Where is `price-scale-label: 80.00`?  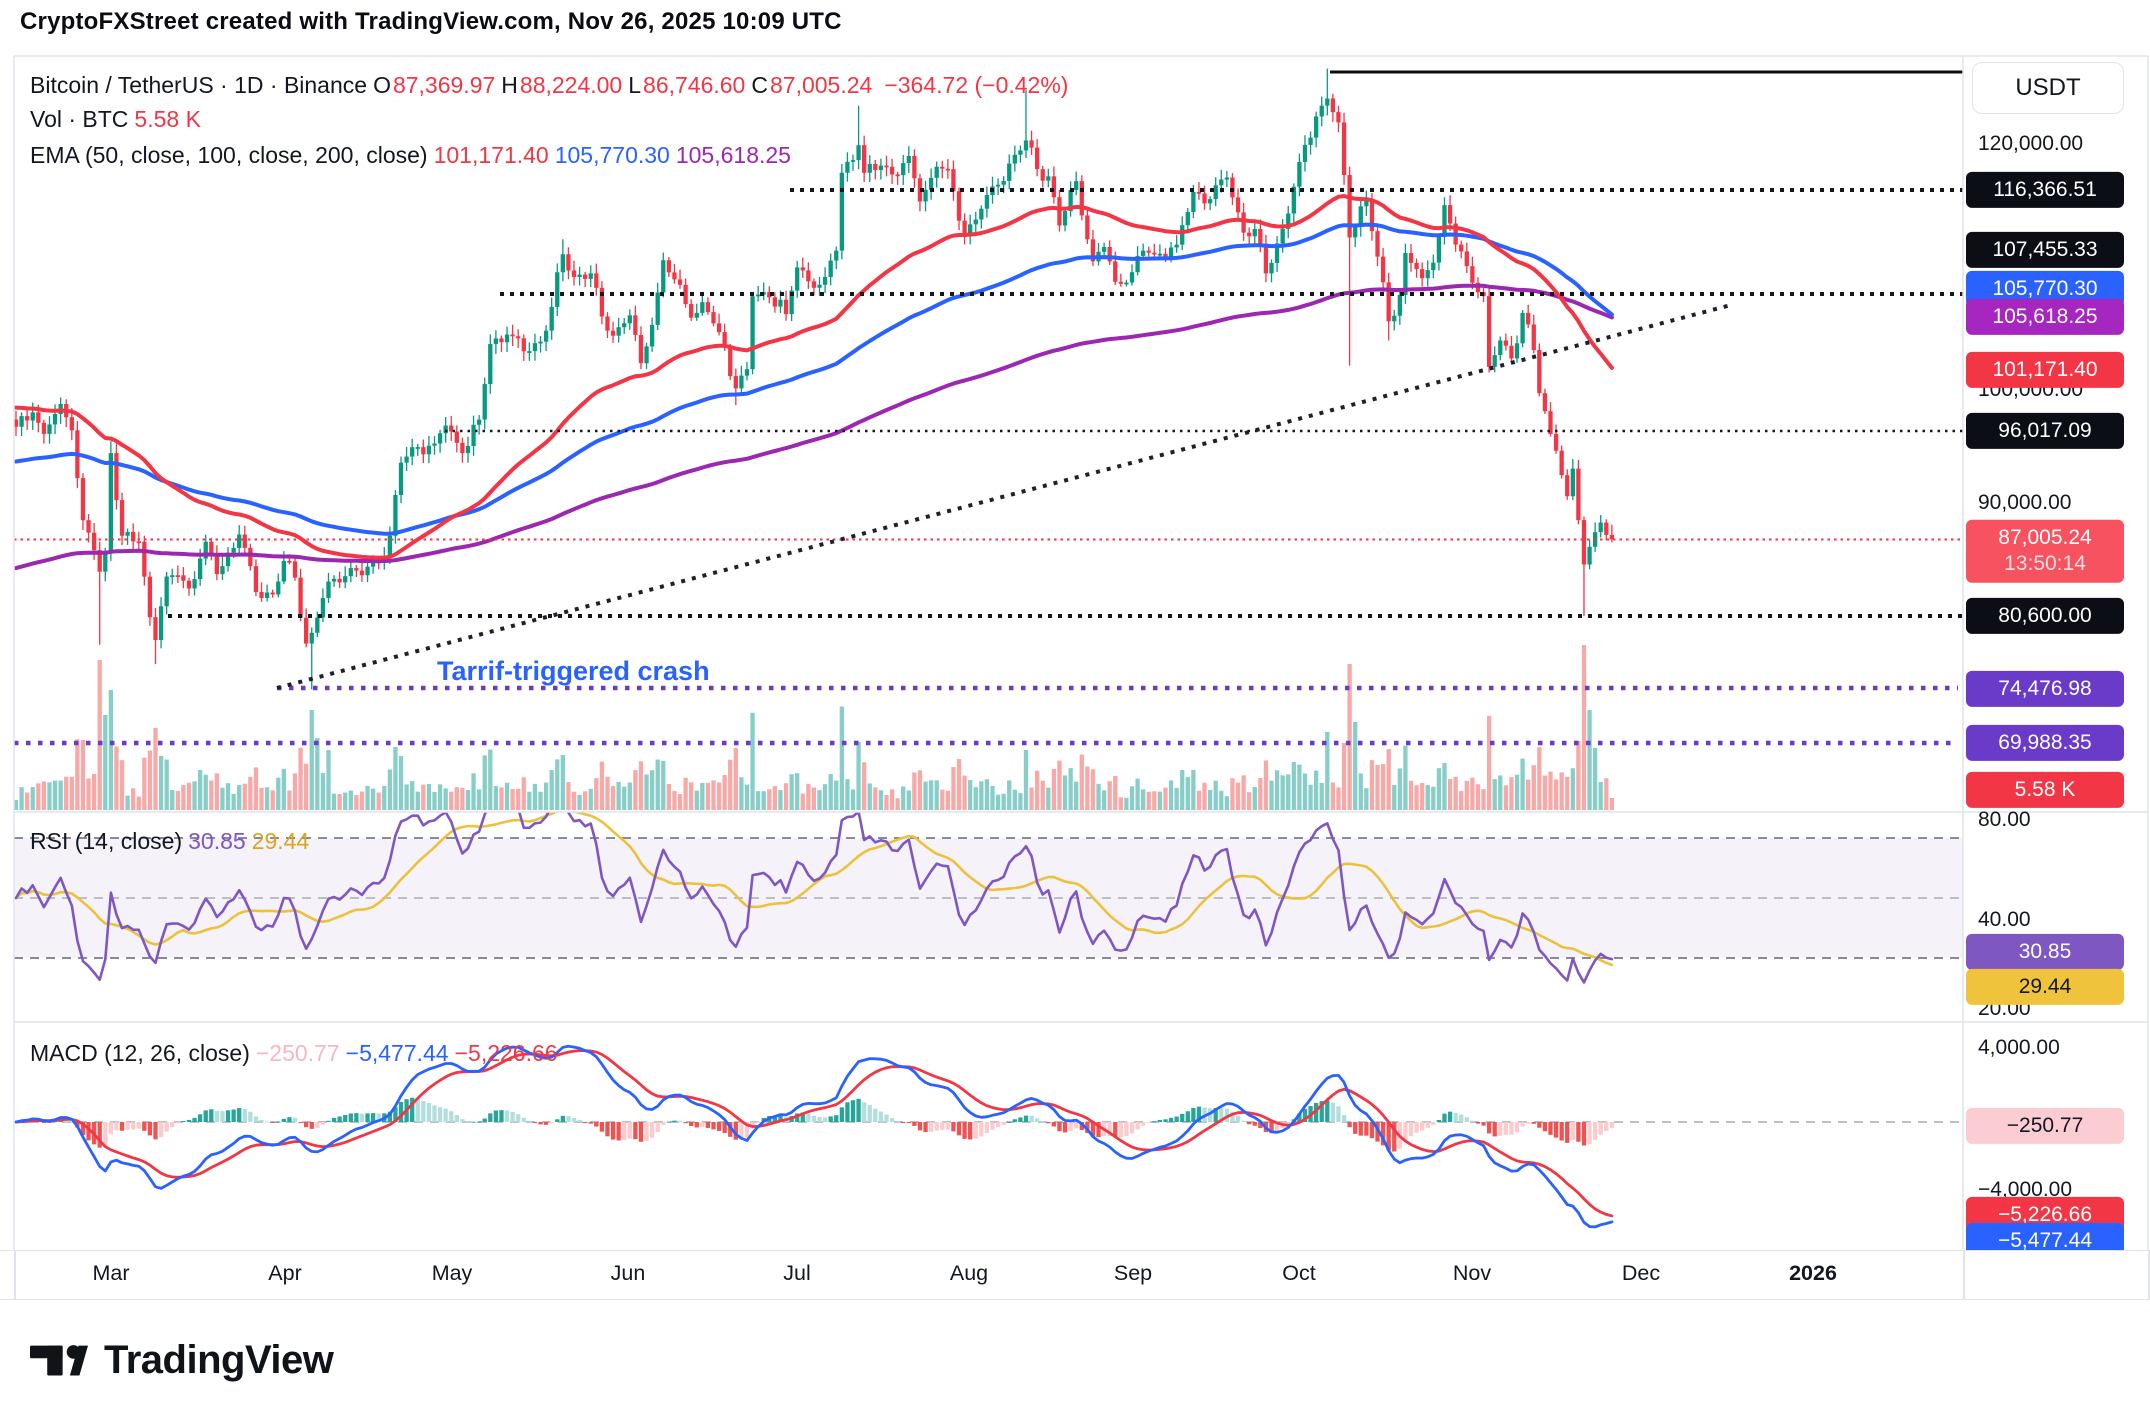 price-scale-label: 80.00 is located at coordinates (2004, 819).